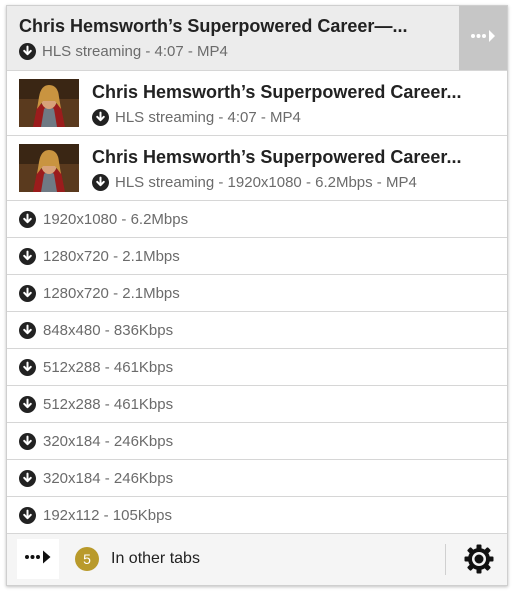 The image size is (514, 594). Describe the element at coordinates (108, 330) in the screenshot. I see `variant-label: 848x480 - 836Kbps` at that location.